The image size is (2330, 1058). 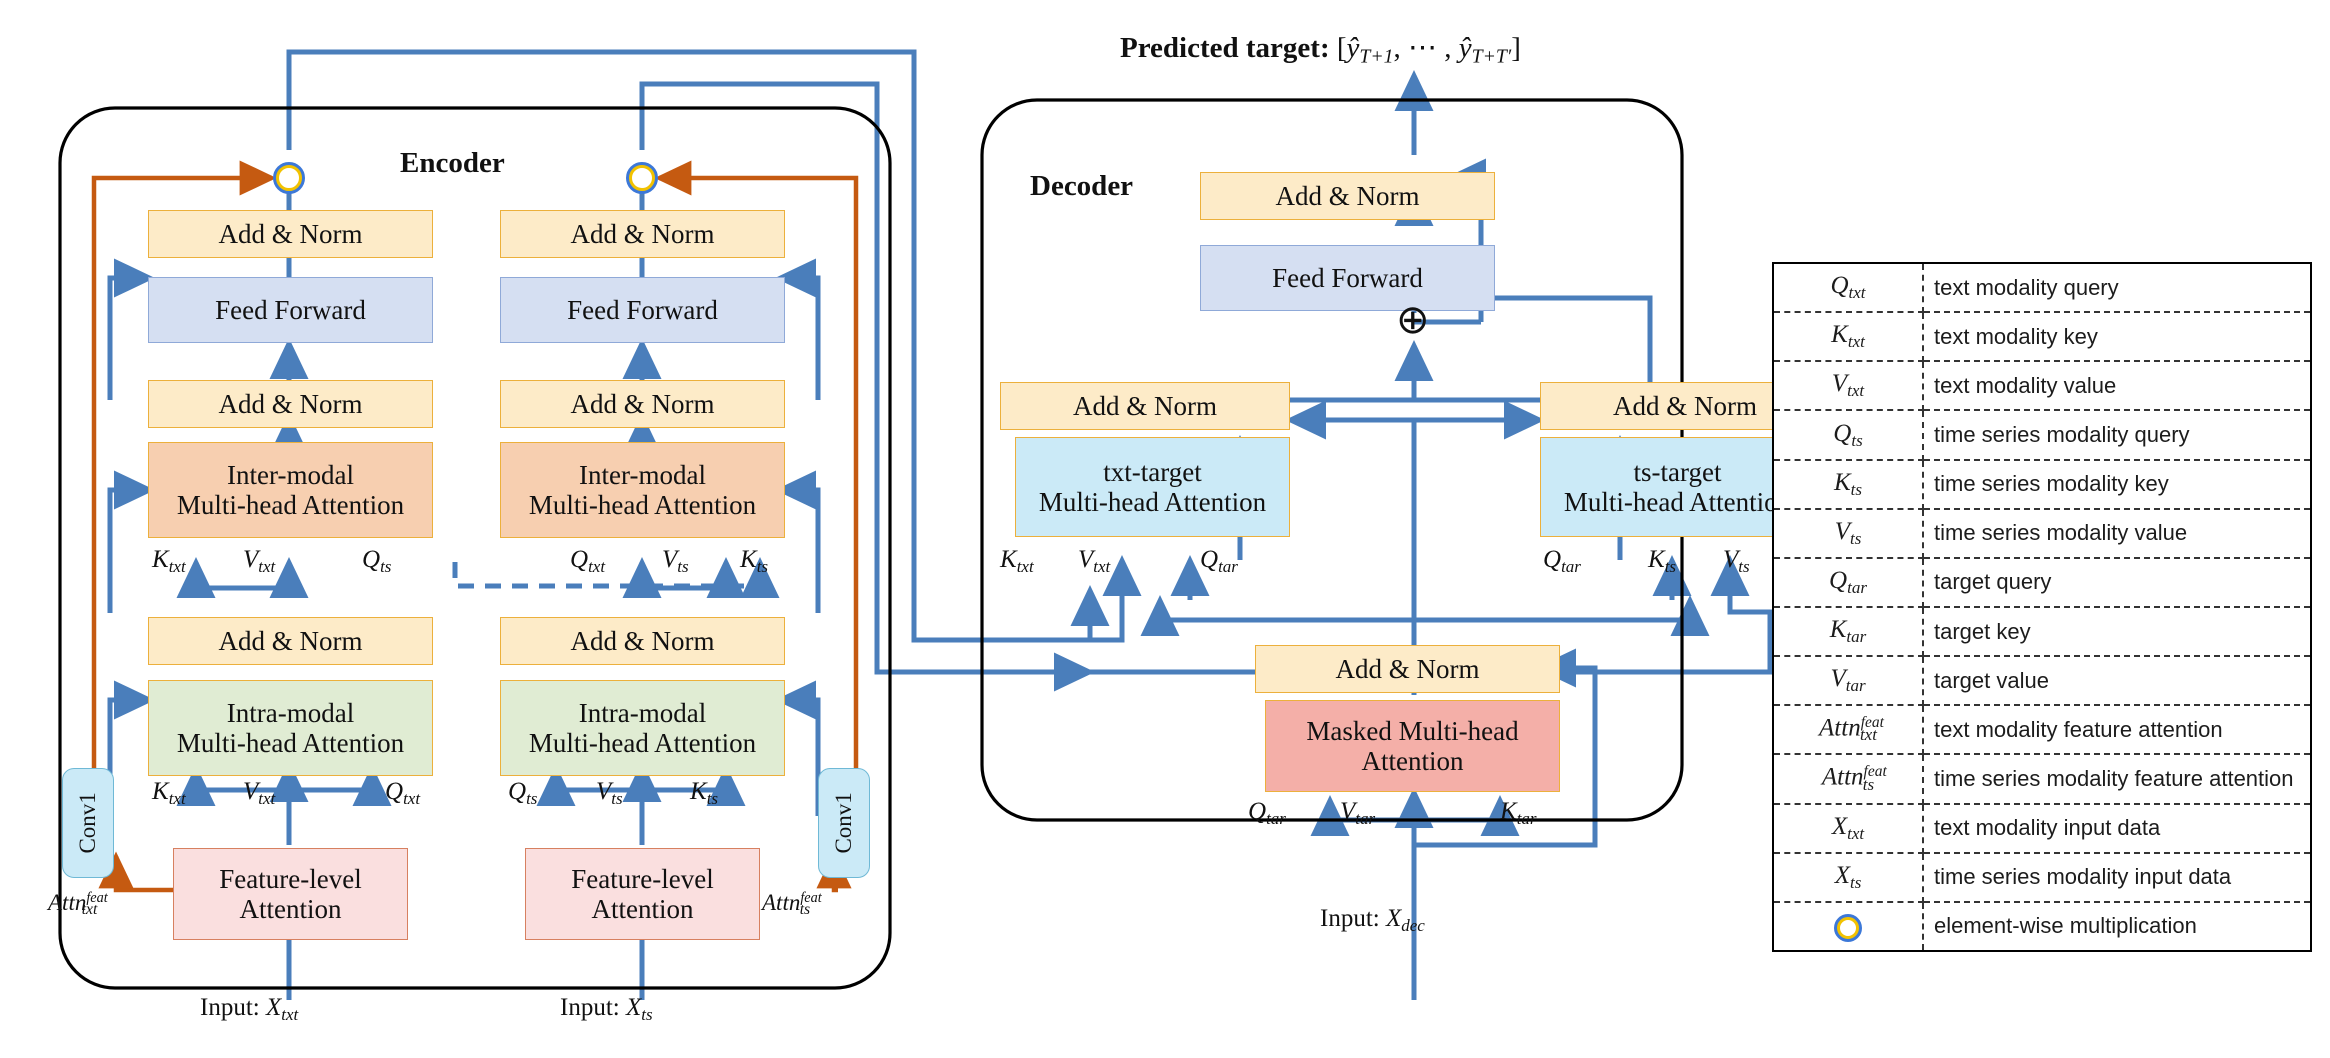 What do you see at coordinates (1428, 50) in the screenshot?
I see `predicted-target-vector: [ŷT+1, ⋯ , ŷT+T′]` at bounding box center [1428, 50].